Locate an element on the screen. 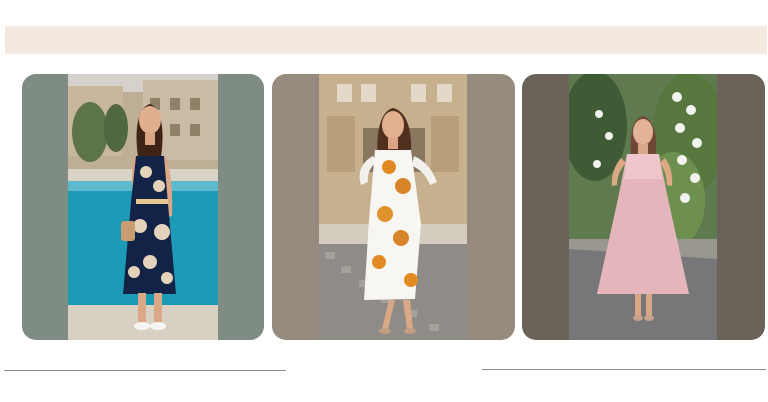 The height and width of the screenshot is (402, 768). photo-navy-floral-dress is located at coordinates (143, 207).